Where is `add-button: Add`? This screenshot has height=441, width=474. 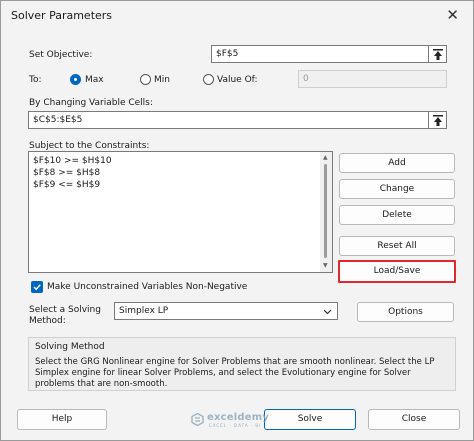
add-button: Add is located at coordinates (397, 163).